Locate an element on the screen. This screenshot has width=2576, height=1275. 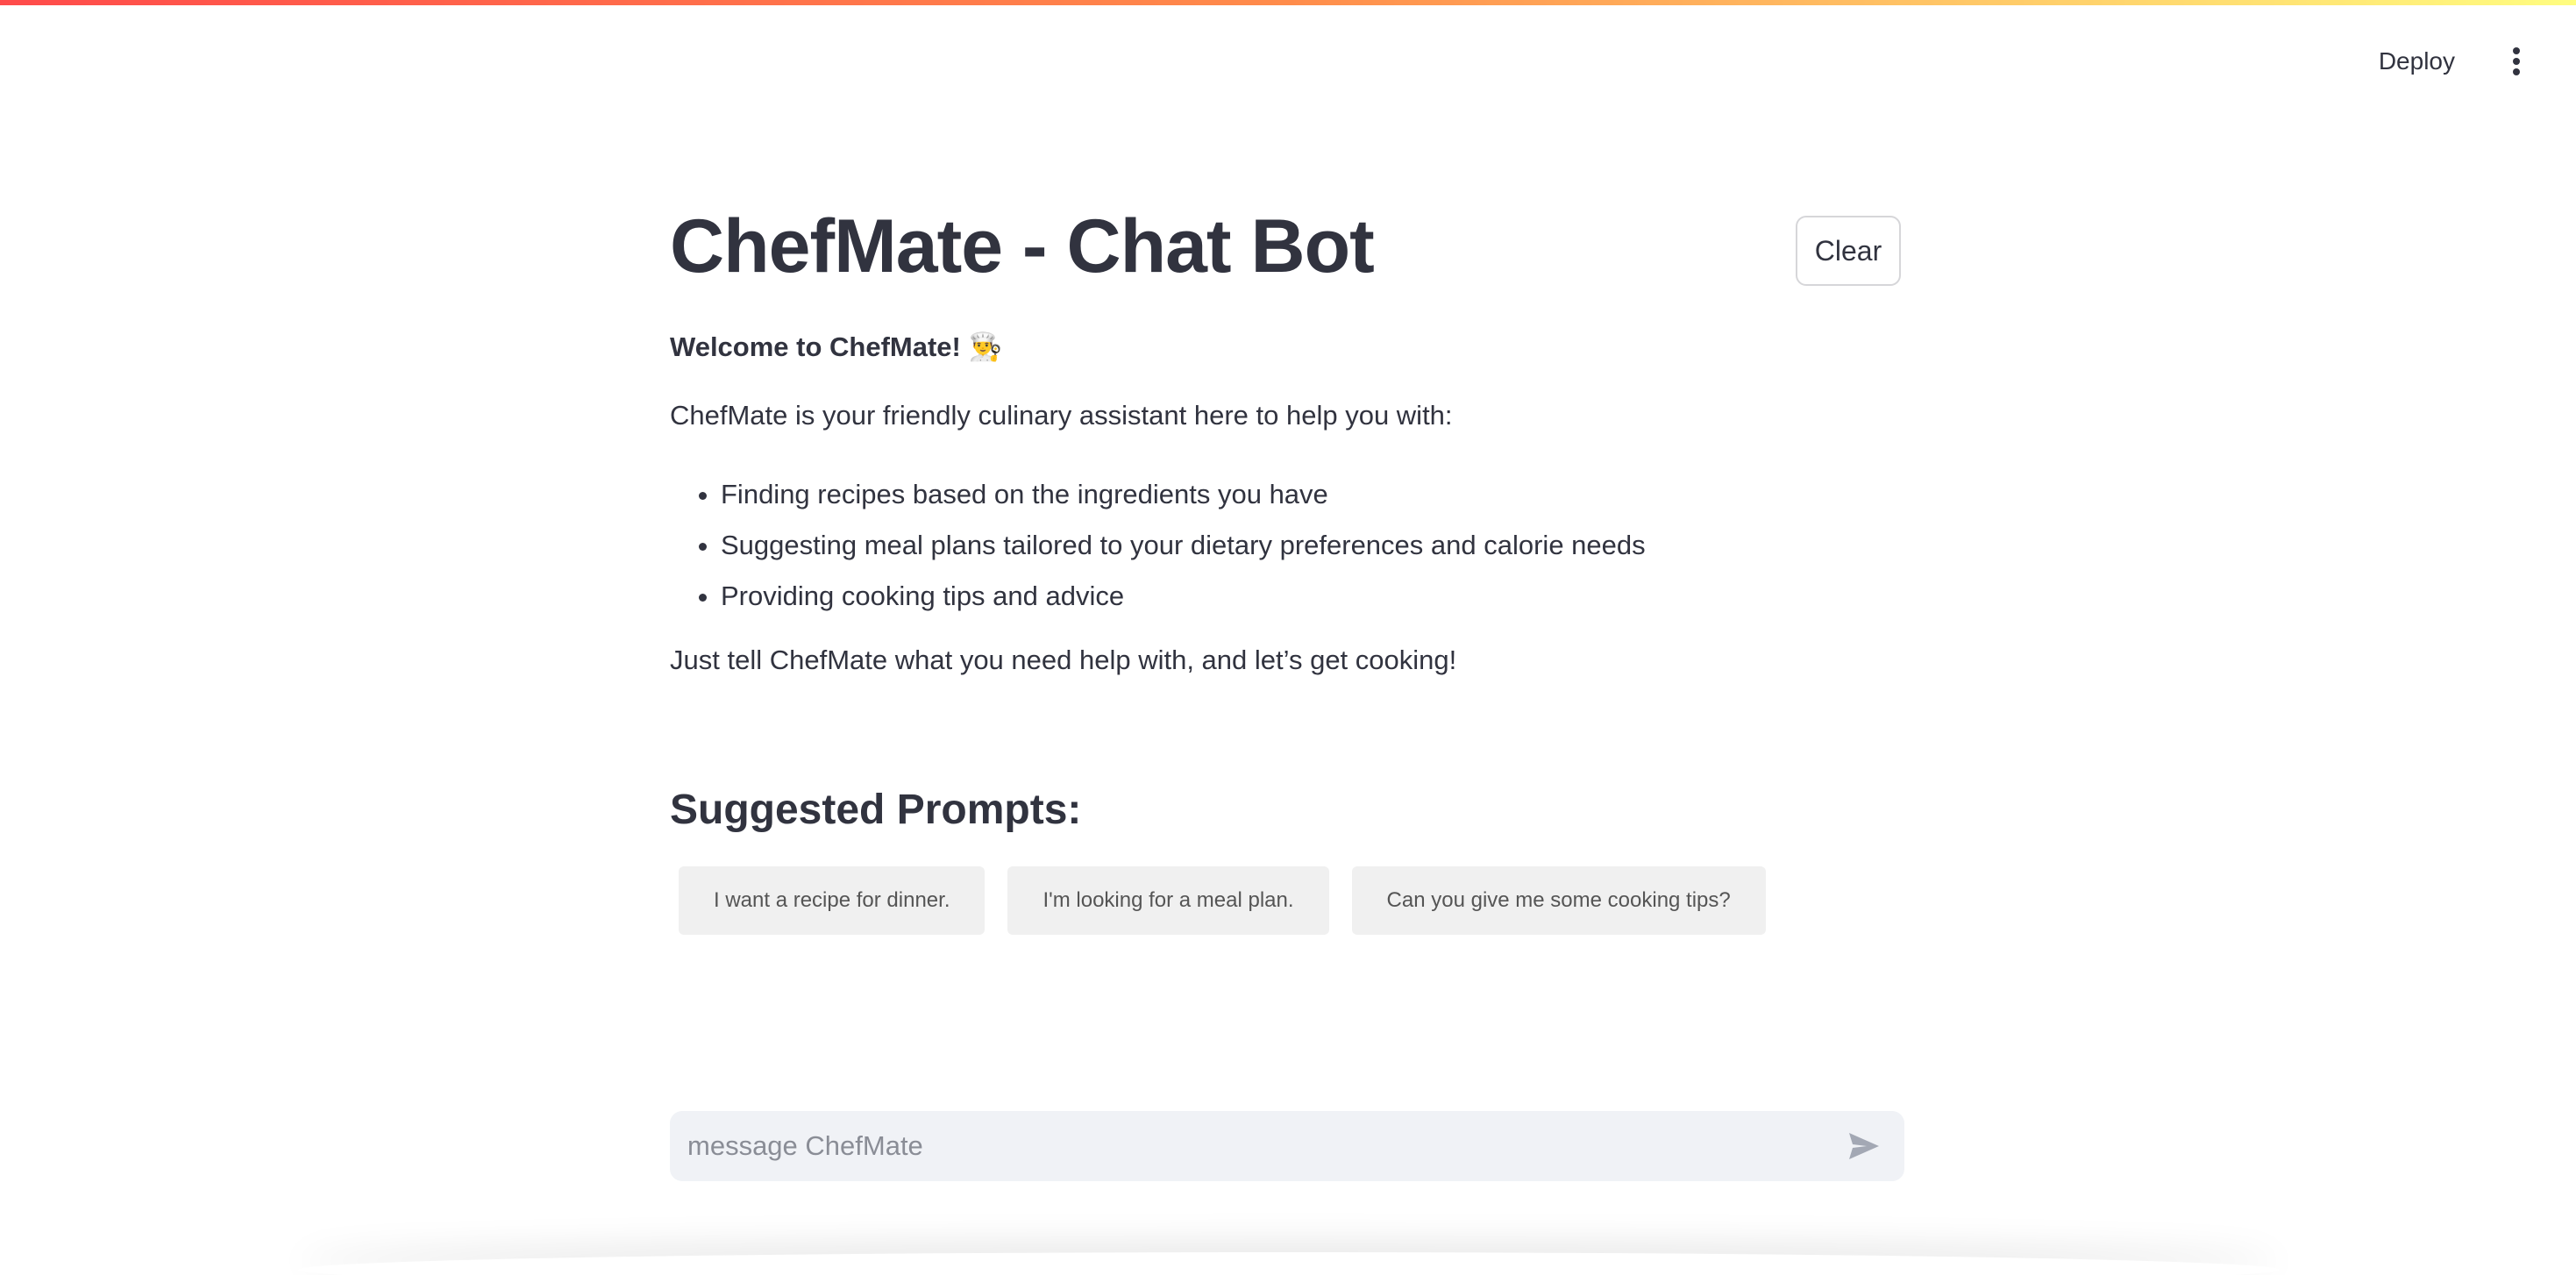
main-menu-button is located at coordinates (2516, 61).